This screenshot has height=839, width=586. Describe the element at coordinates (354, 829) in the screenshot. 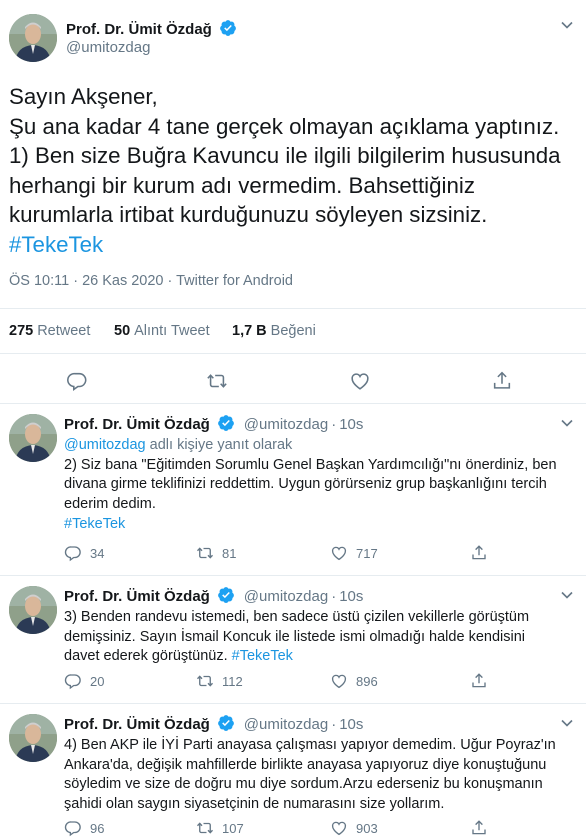

I see `like-button: 903` at that location.